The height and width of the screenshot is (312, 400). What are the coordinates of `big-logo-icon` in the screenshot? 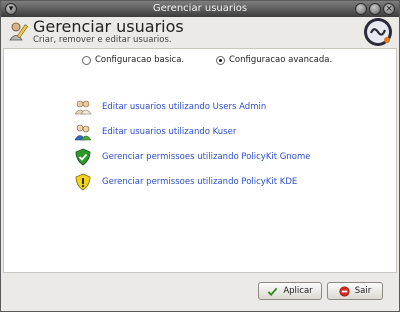 It's located at (378, 32).